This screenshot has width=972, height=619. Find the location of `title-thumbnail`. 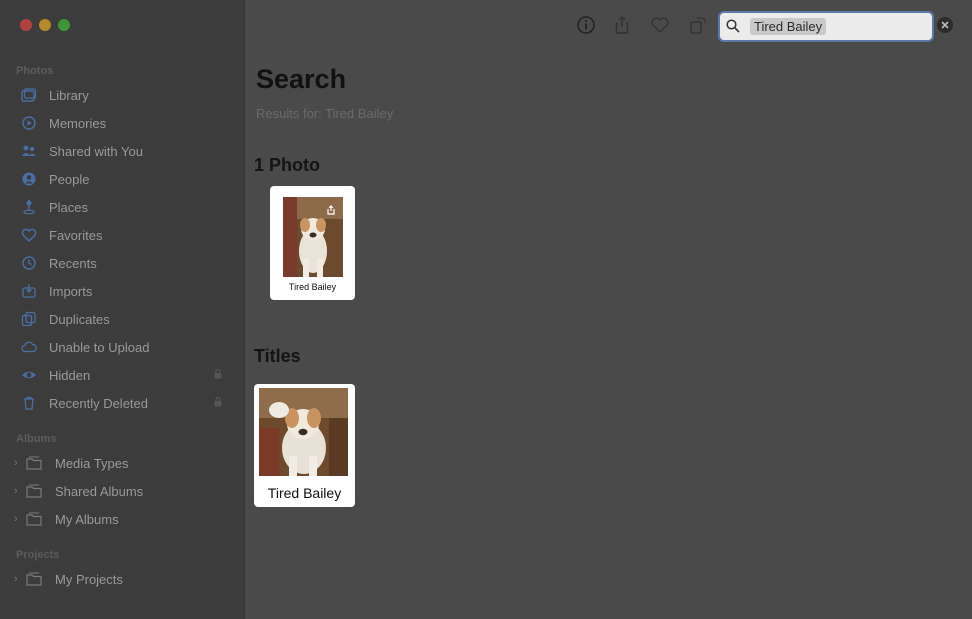

title-thumbnail is located at coordinates (303, 432).